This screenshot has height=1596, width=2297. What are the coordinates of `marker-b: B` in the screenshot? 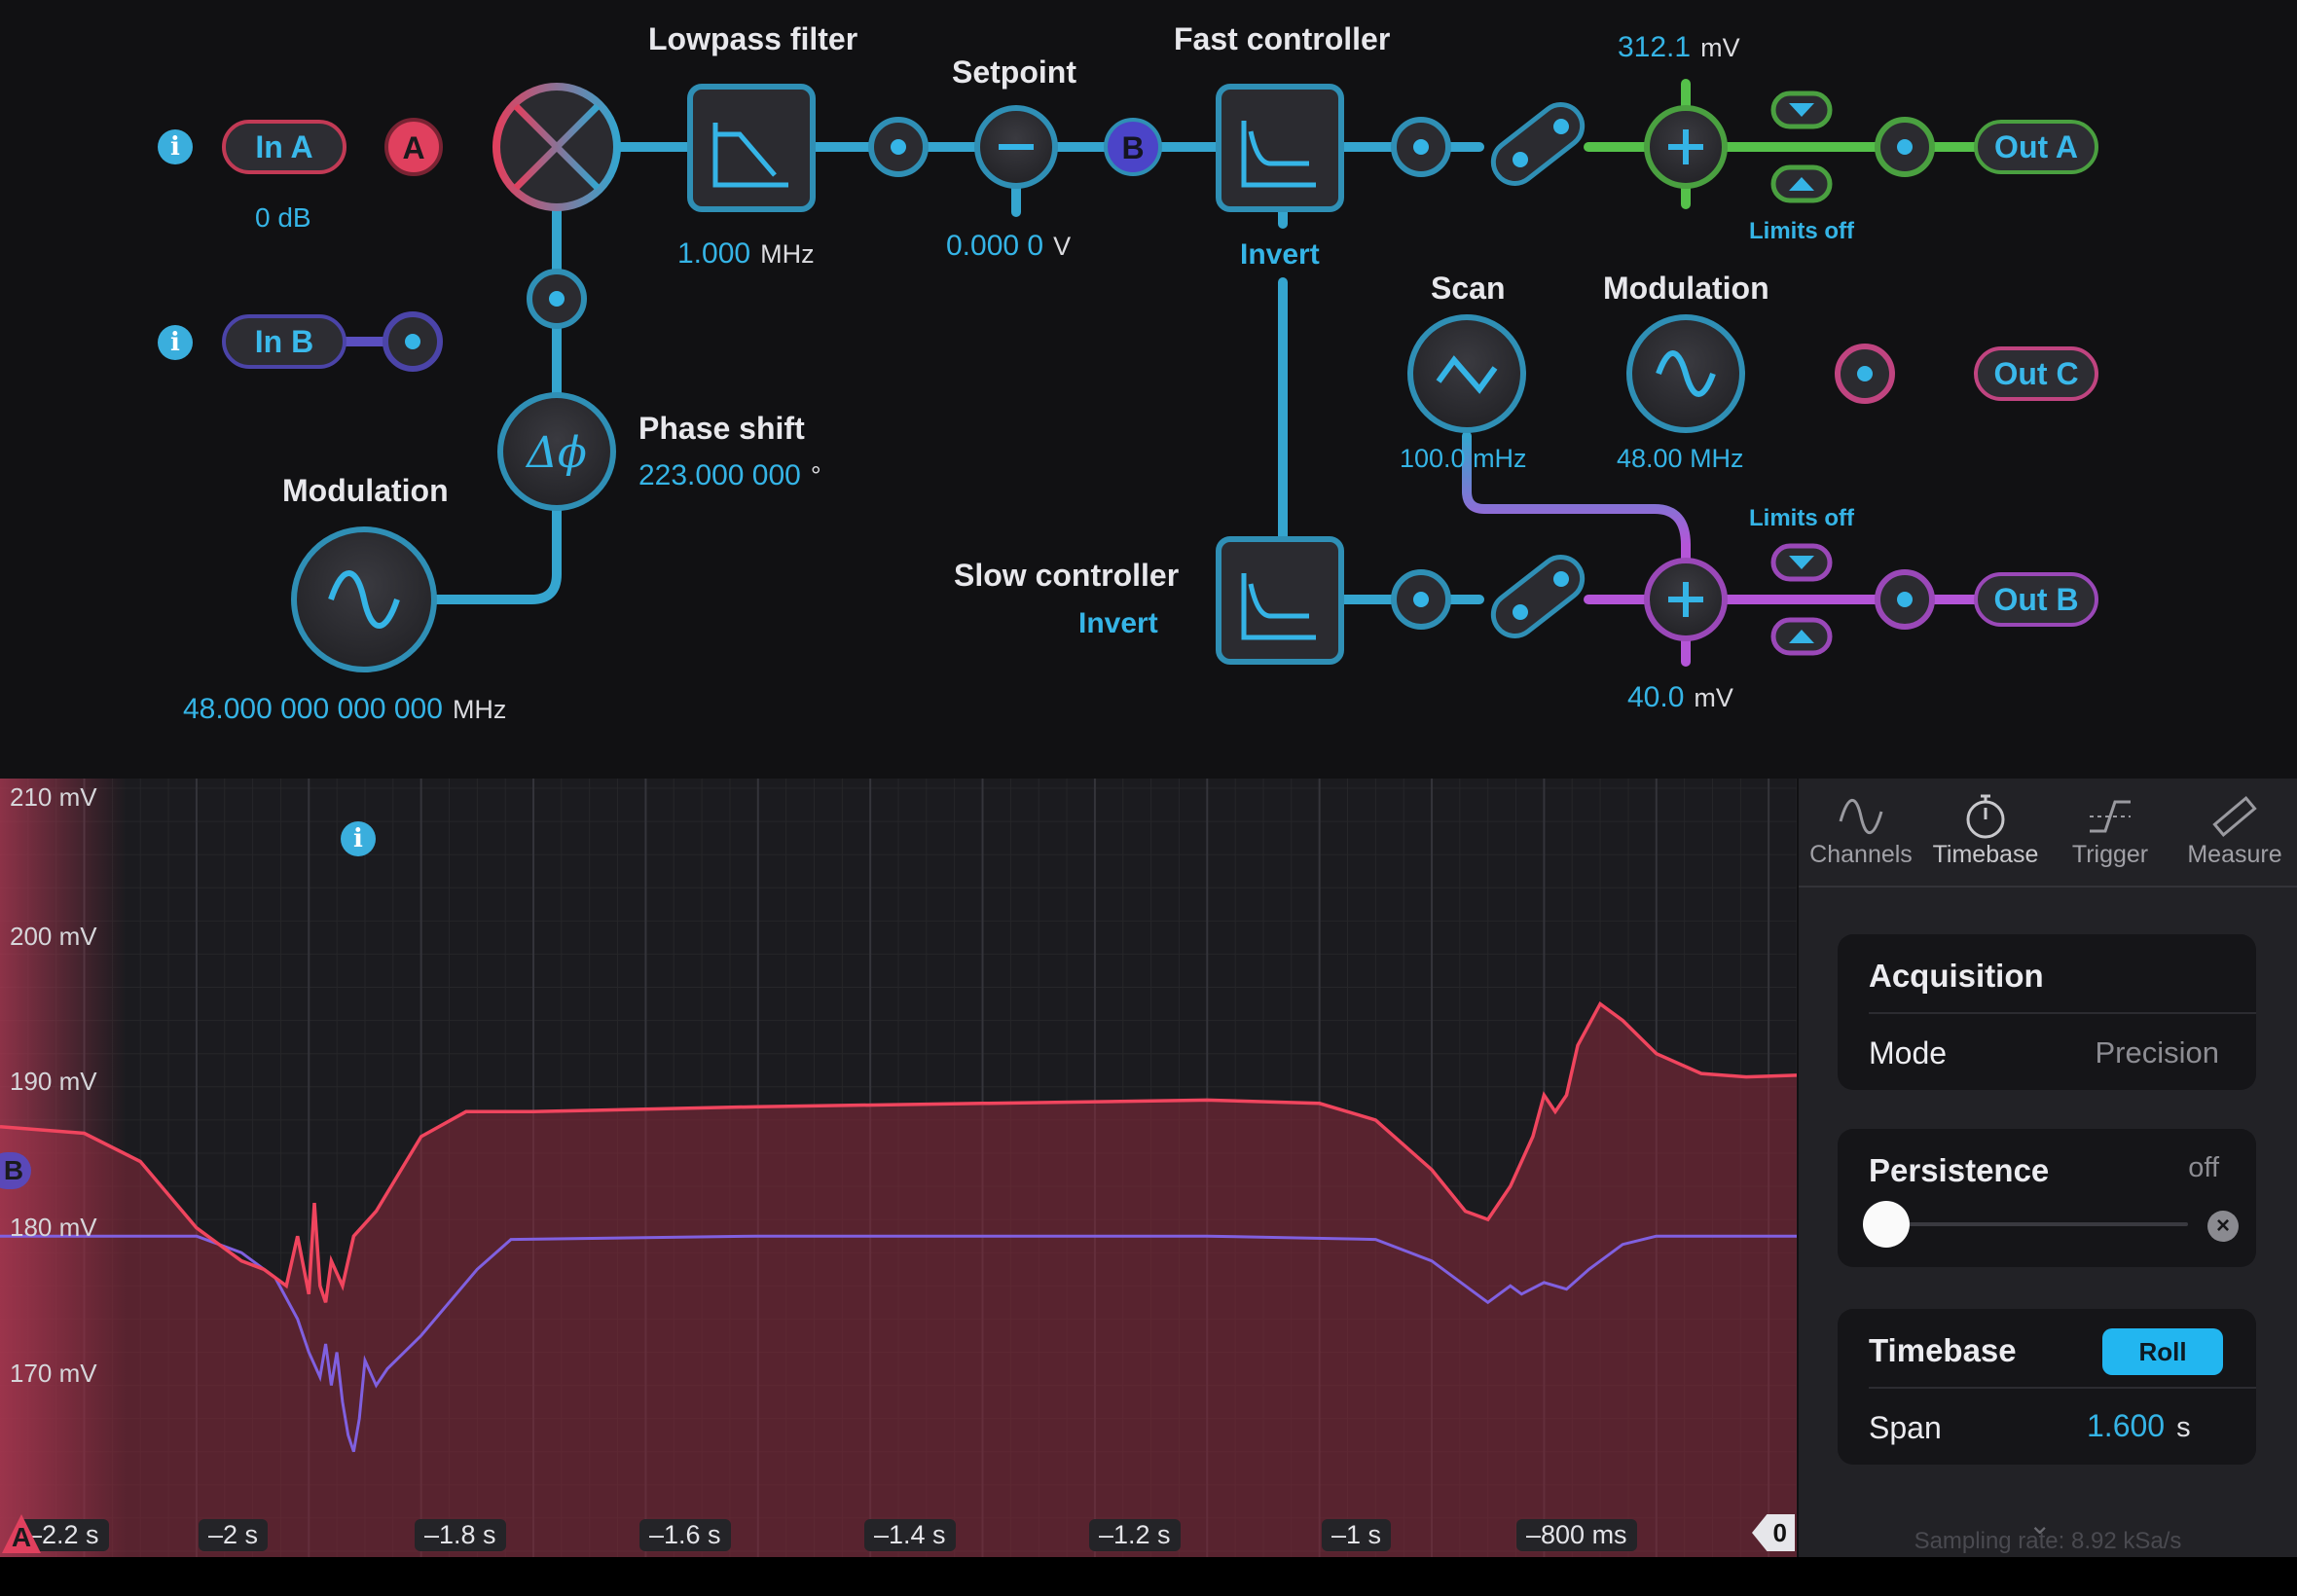 It's located at (1133, 147).